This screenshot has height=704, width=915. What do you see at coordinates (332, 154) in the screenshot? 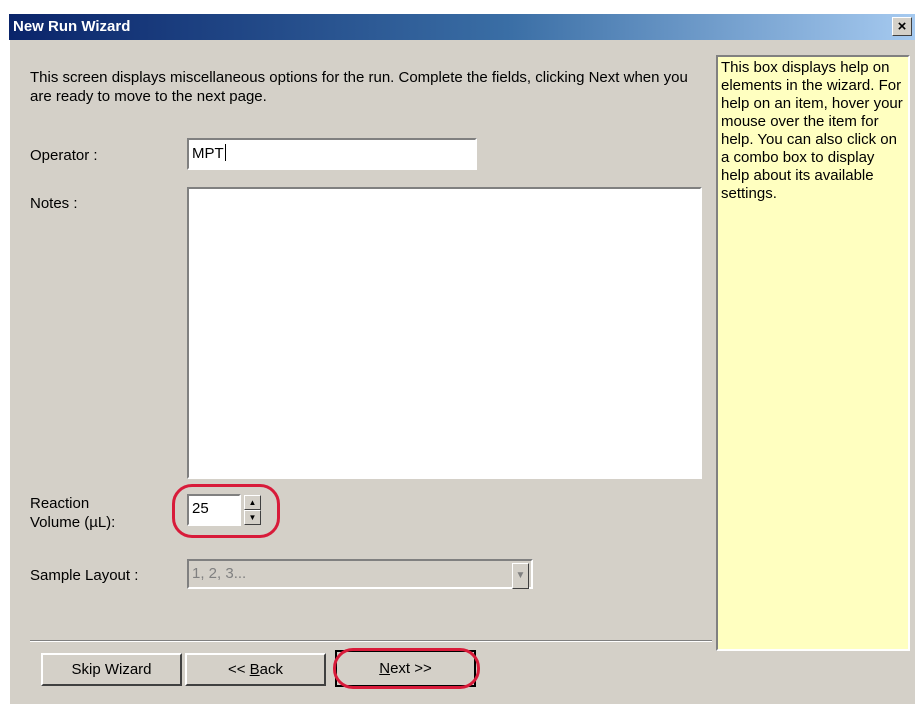
I see `operator-input: MPT` at bounding box center [332, 154].